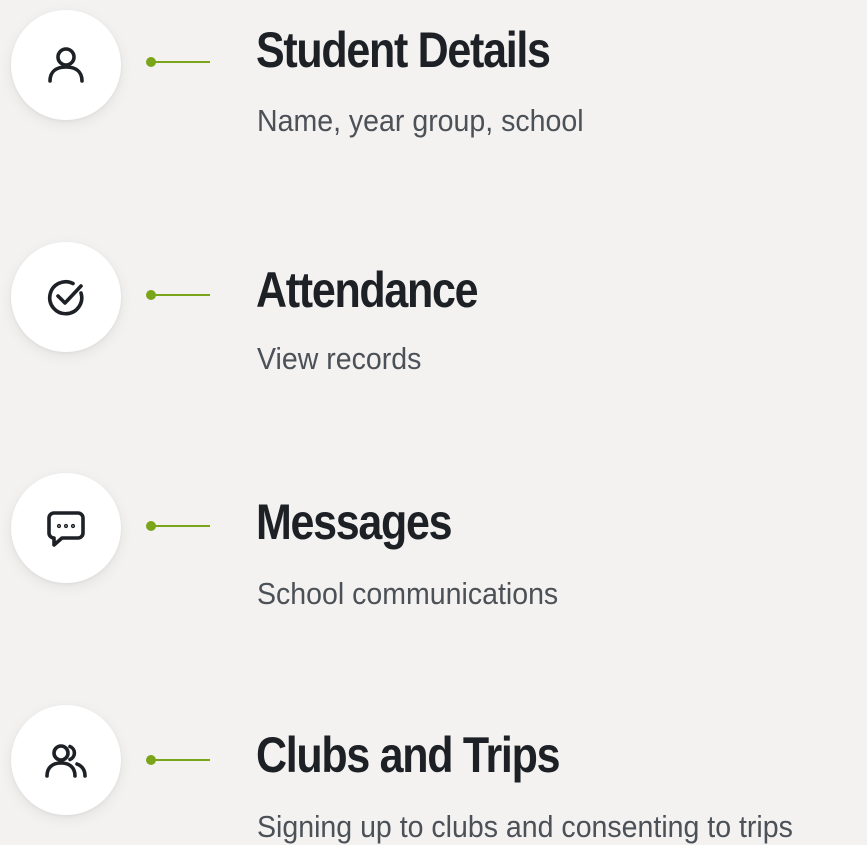  I want to click on menu-item-title: Clubs and Trips, so click(408, 755).